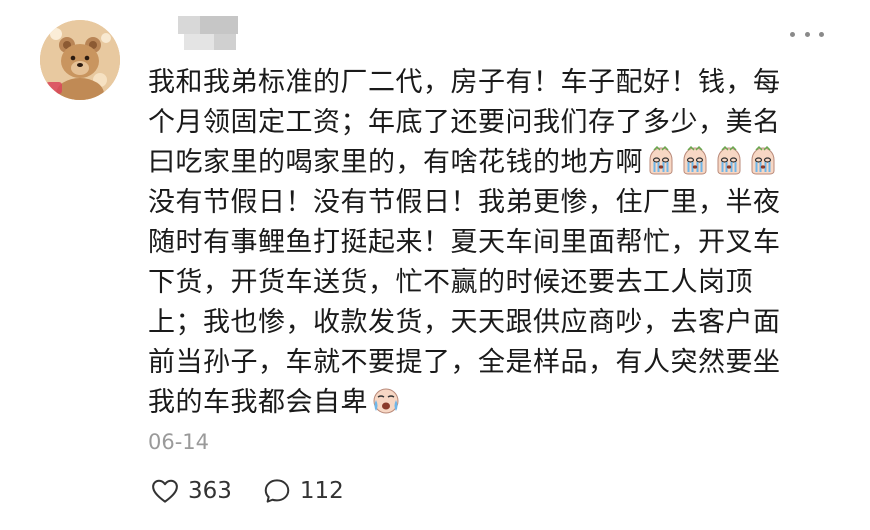 Image resolution: width=870 pixels, height=530 pixels. I want to click on more-options-button, so click(807, 34).